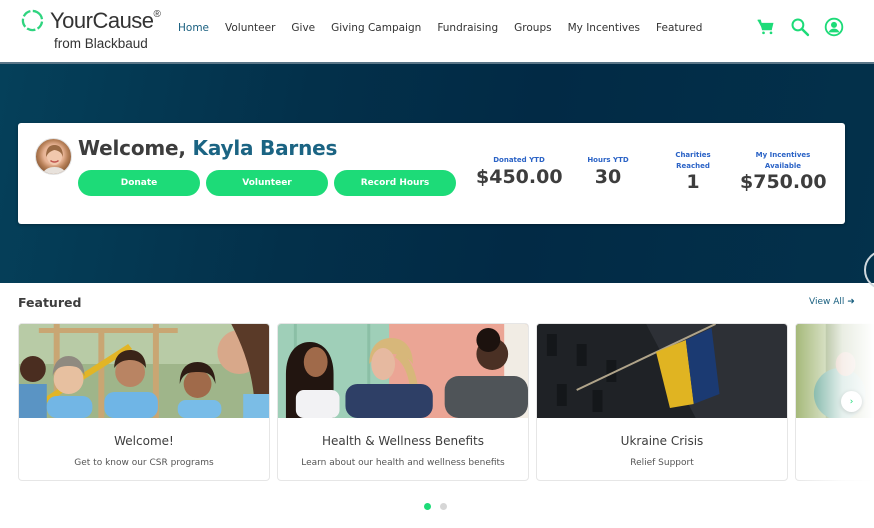  Describe the element at coordinates (783, 182) in the screenshot. I see `stat-value: $750.00` at that location.